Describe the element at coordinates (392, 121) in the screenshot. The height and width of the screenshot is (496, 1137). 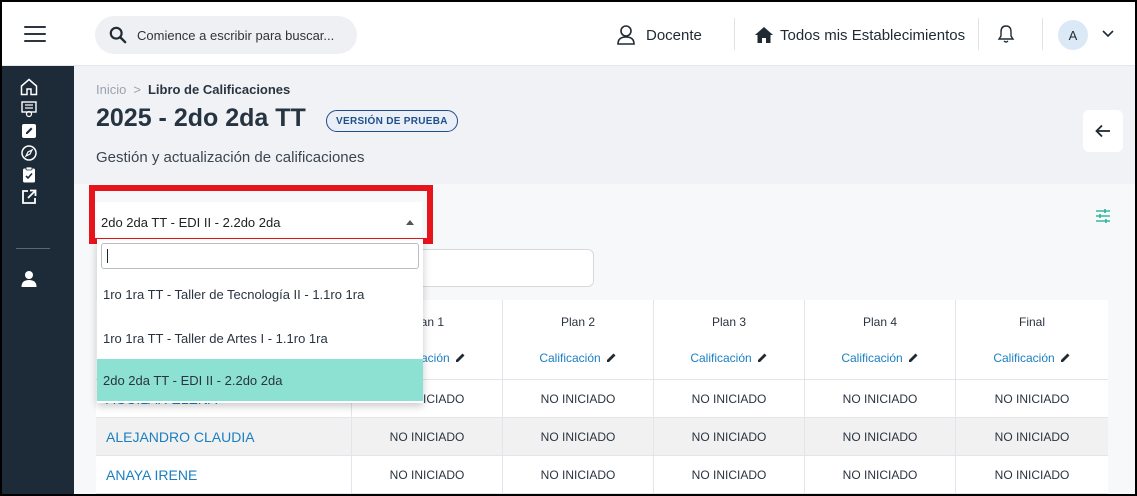
I see `status-badge: VERSIÓN DE PRUEBA` at that location.